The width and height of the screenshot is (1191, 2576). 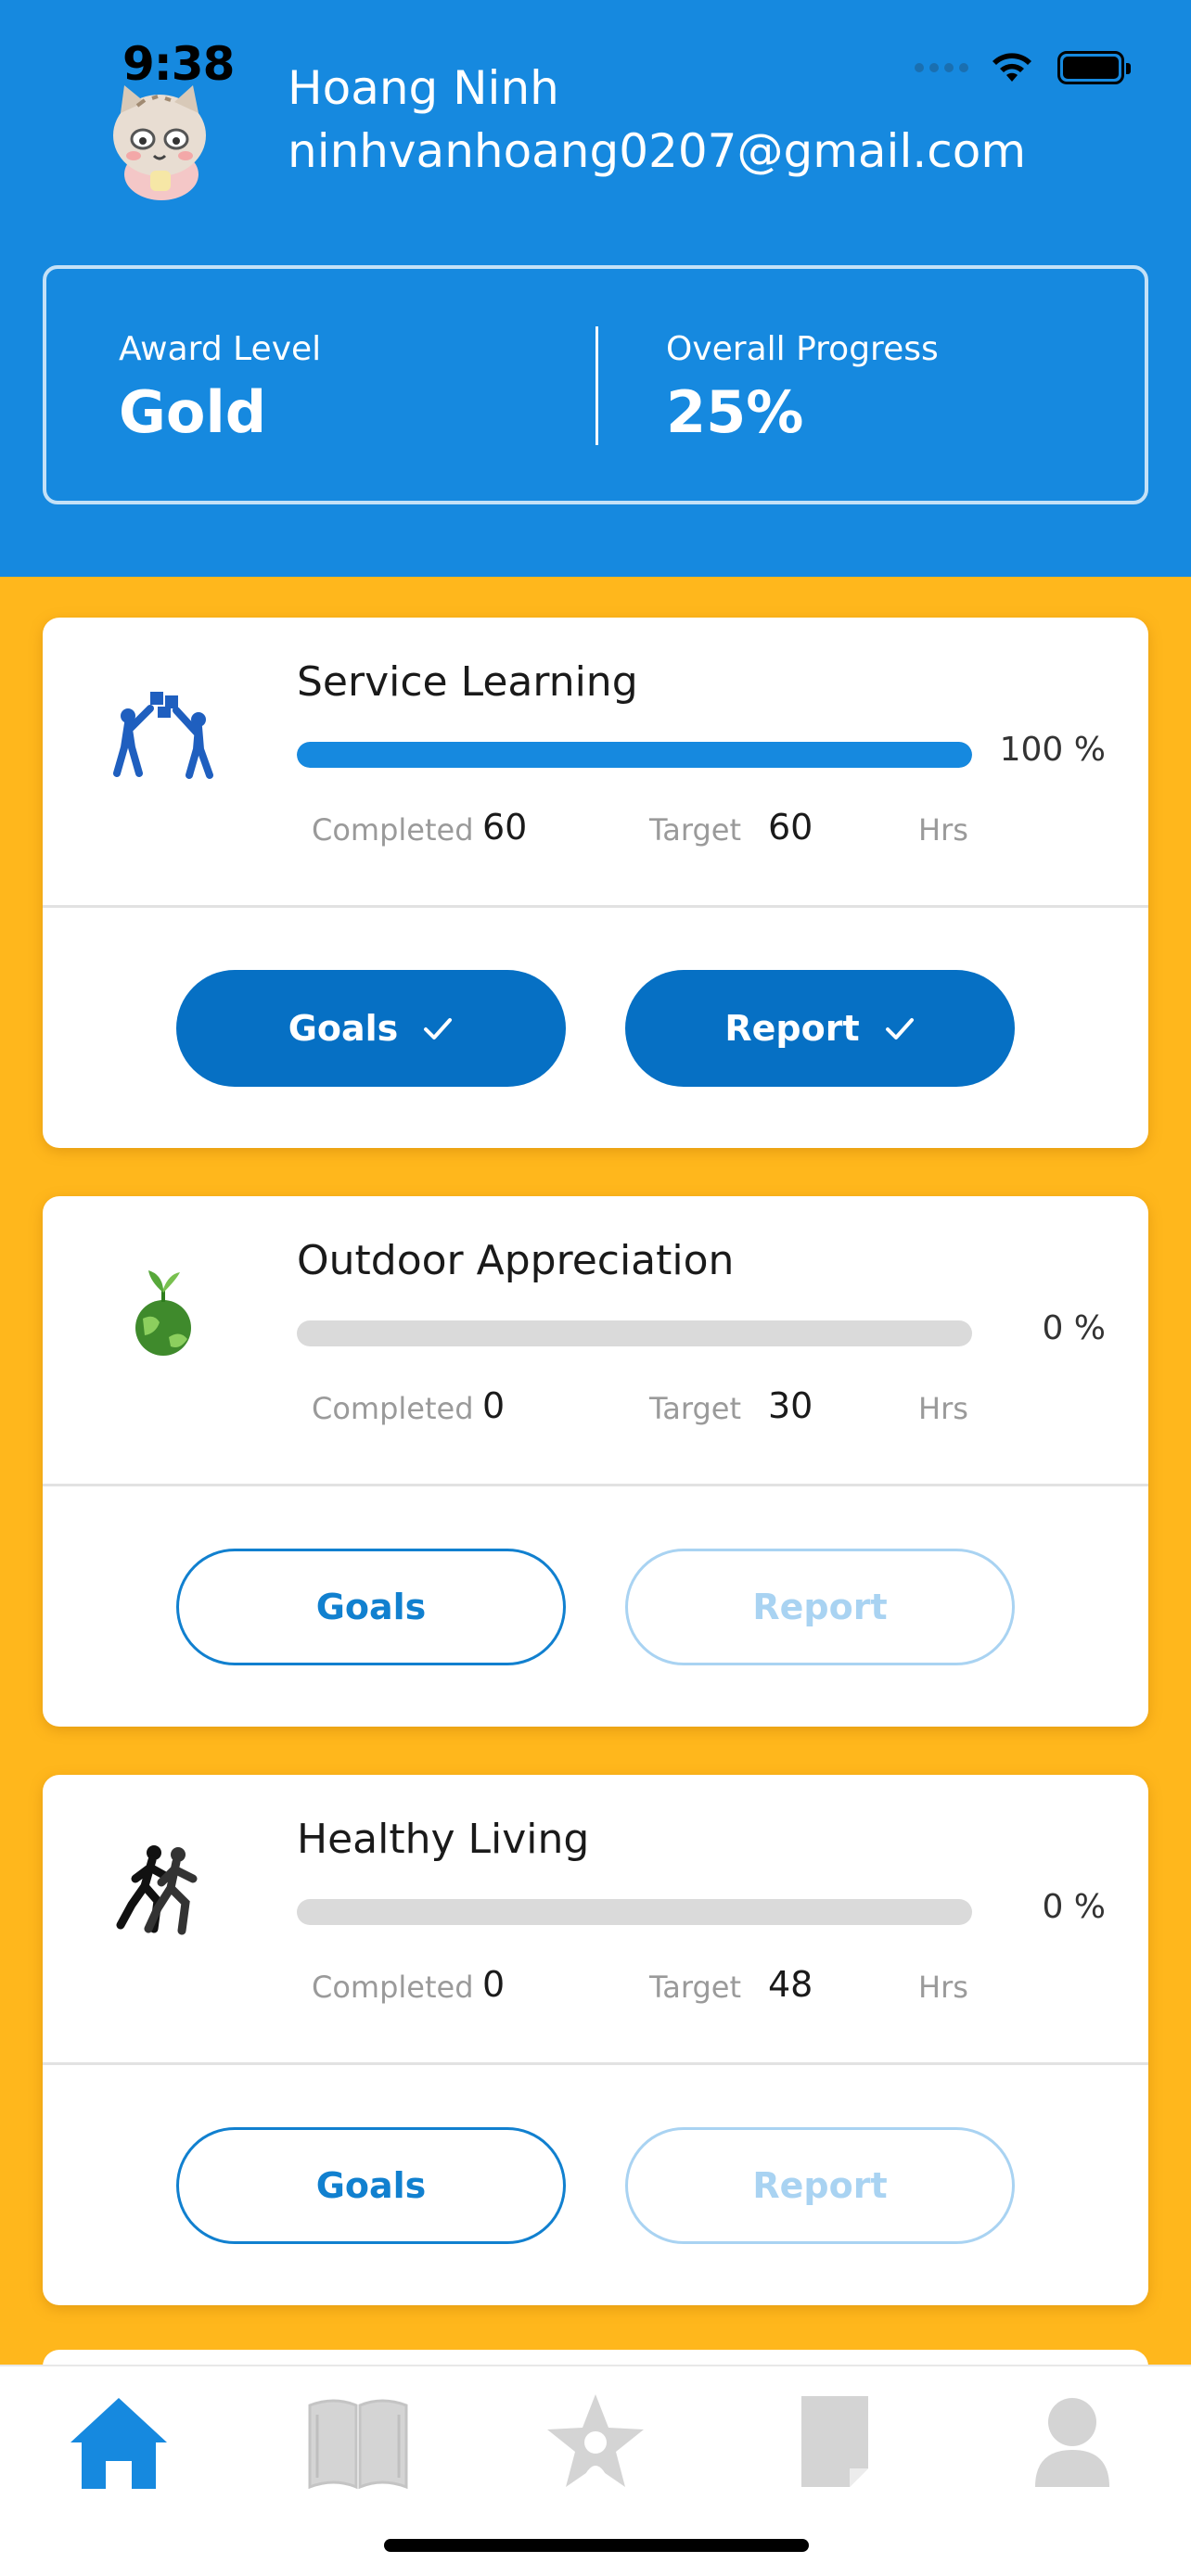 I want to click on battery-icon, so click(x=1094, y=67).